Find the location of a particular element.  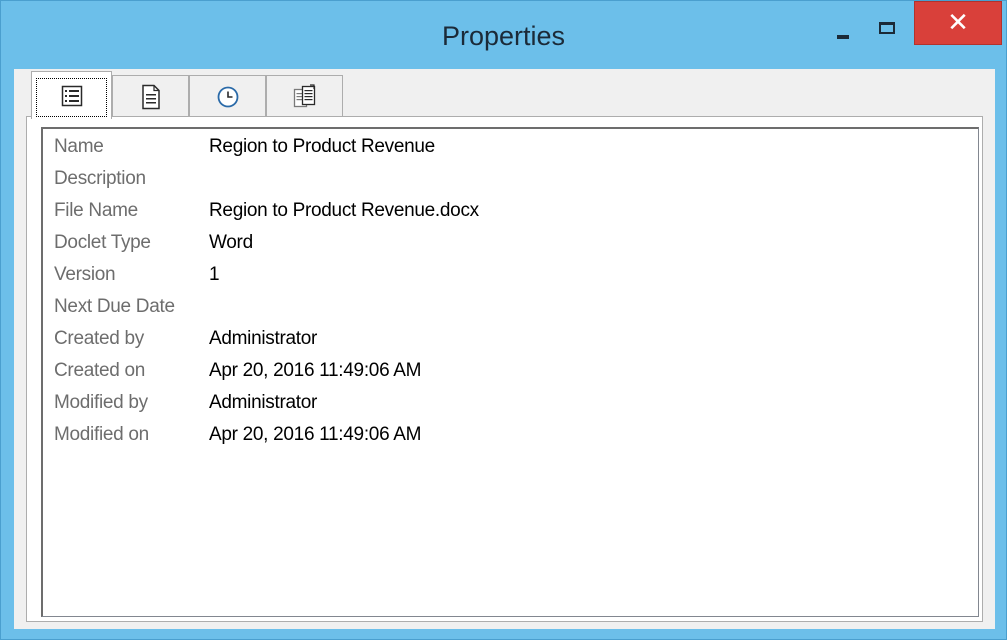

title-bar: Properties ✕ is located at coordinates (503, 35).